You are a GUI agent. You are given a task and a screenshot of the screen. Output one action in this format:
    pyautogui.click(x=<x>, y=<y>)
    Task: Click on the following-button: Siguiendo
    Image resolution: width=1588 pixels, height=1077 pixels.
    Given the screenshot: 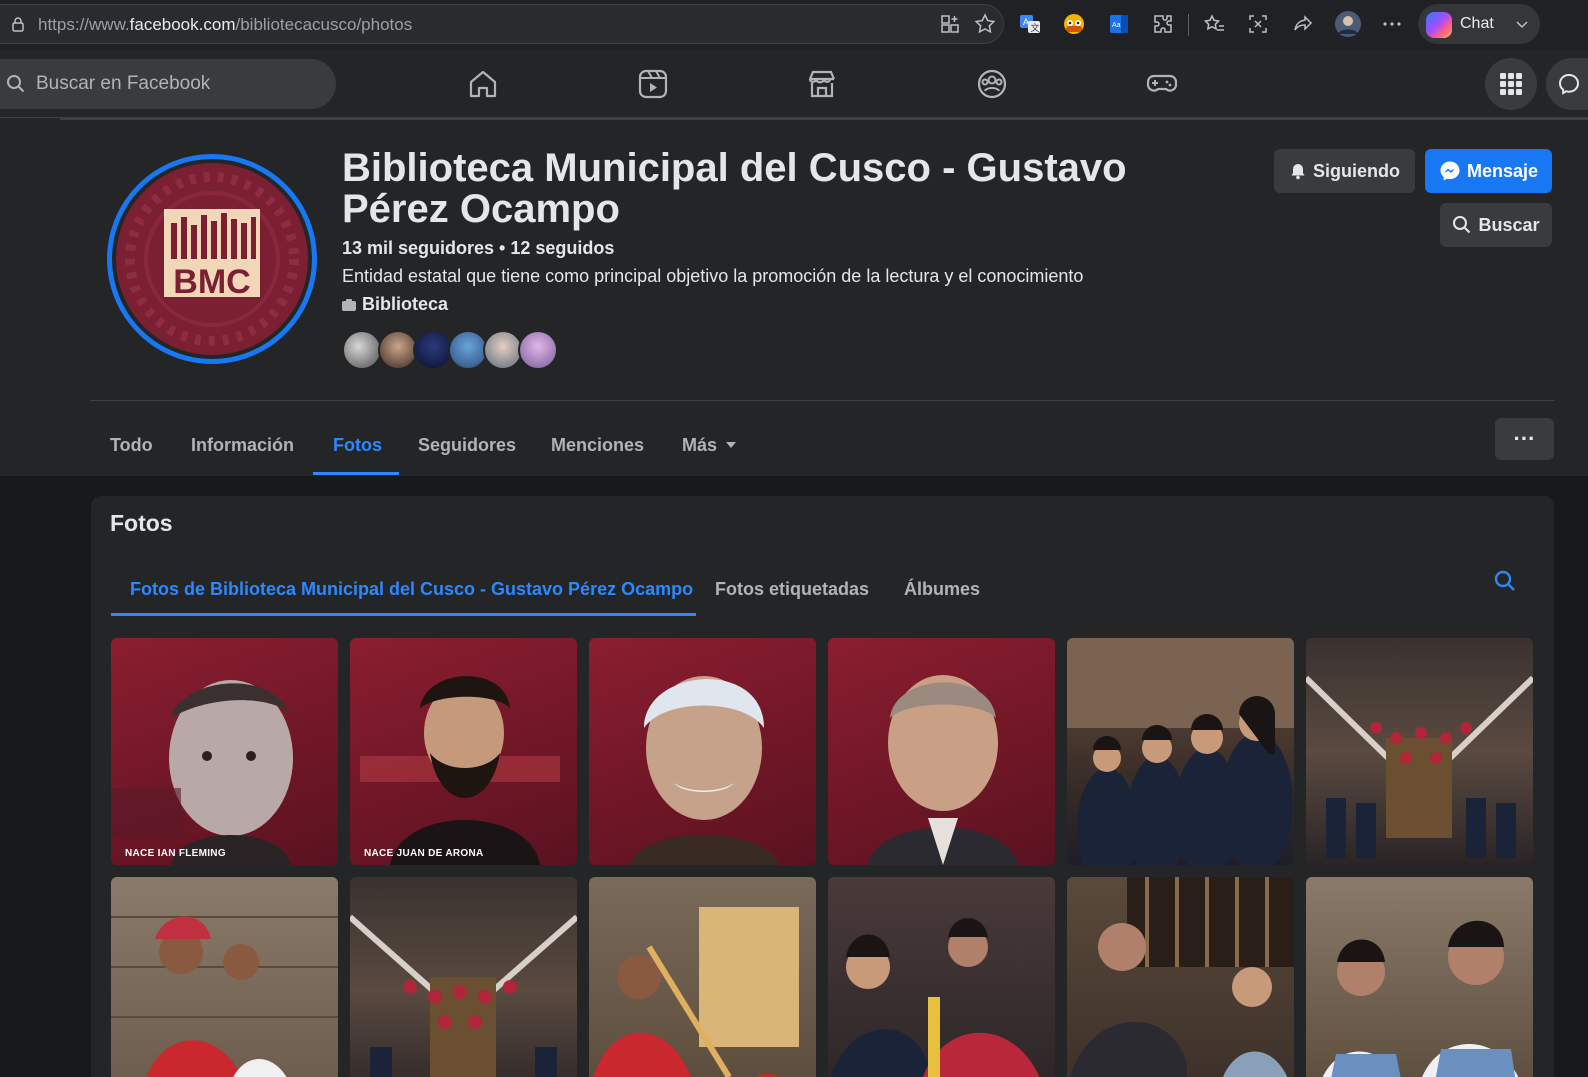 What is the action you would take?
    pyautogui.click(x=1344, y=171)
    